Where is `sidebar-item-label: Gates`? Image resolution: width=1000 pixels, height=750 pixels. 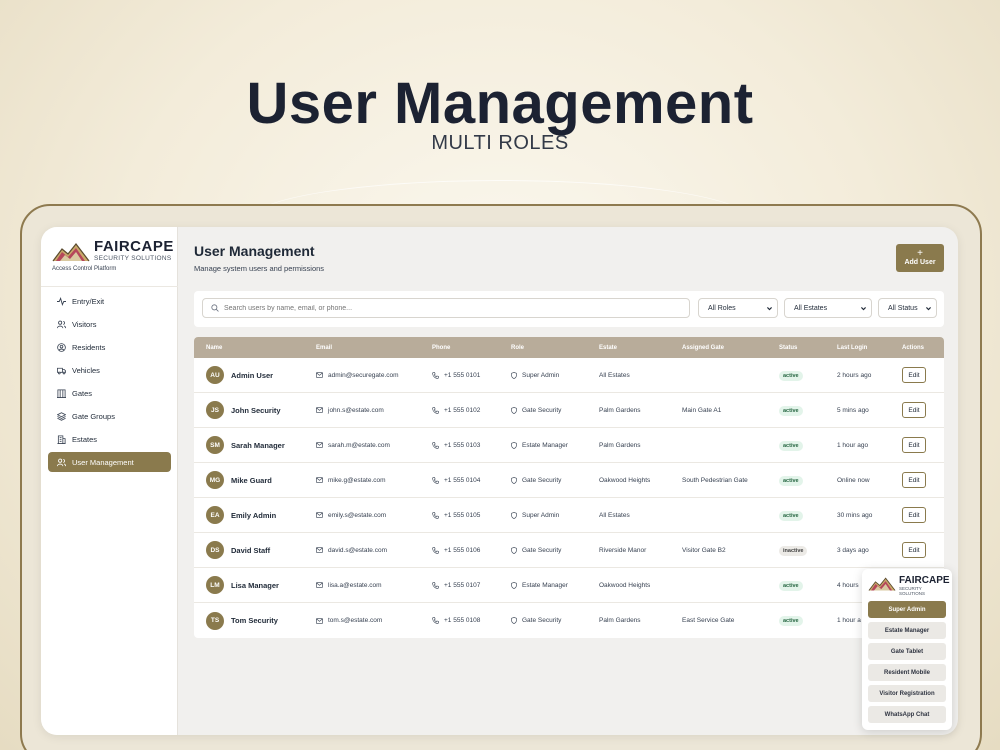
sidebar-item-label: Gates is located at coordinates (82, 393).